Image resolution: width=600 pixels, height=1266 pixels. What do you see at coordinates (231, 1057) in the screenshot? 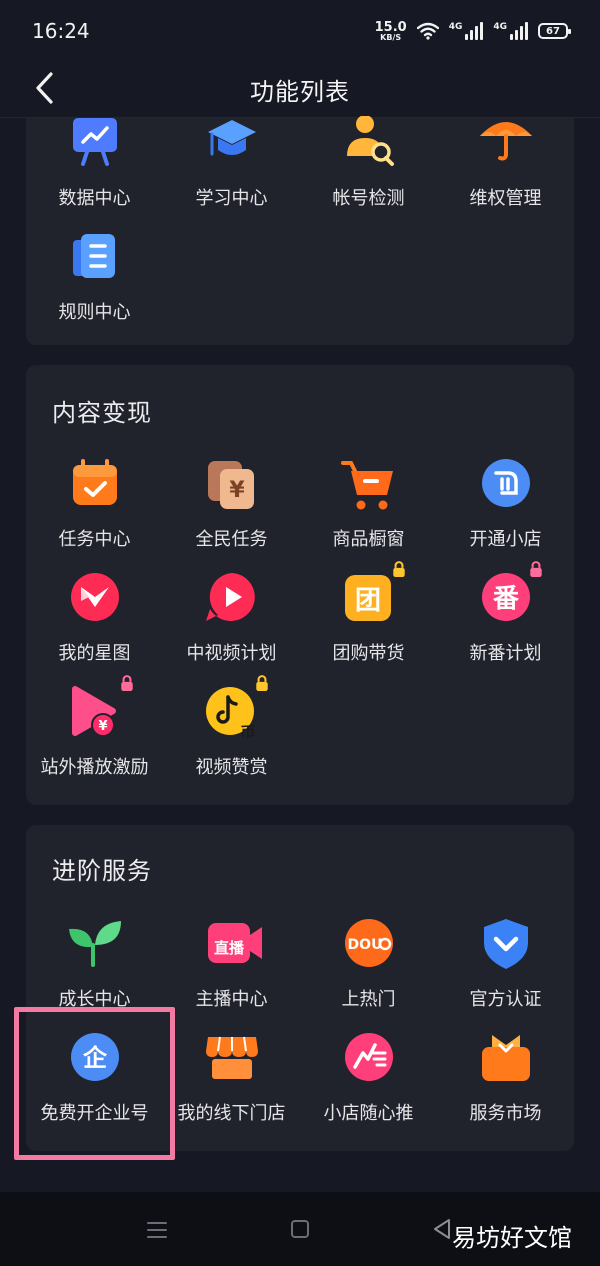
I see `storefront-icon` at bounding box center [231, 1057].